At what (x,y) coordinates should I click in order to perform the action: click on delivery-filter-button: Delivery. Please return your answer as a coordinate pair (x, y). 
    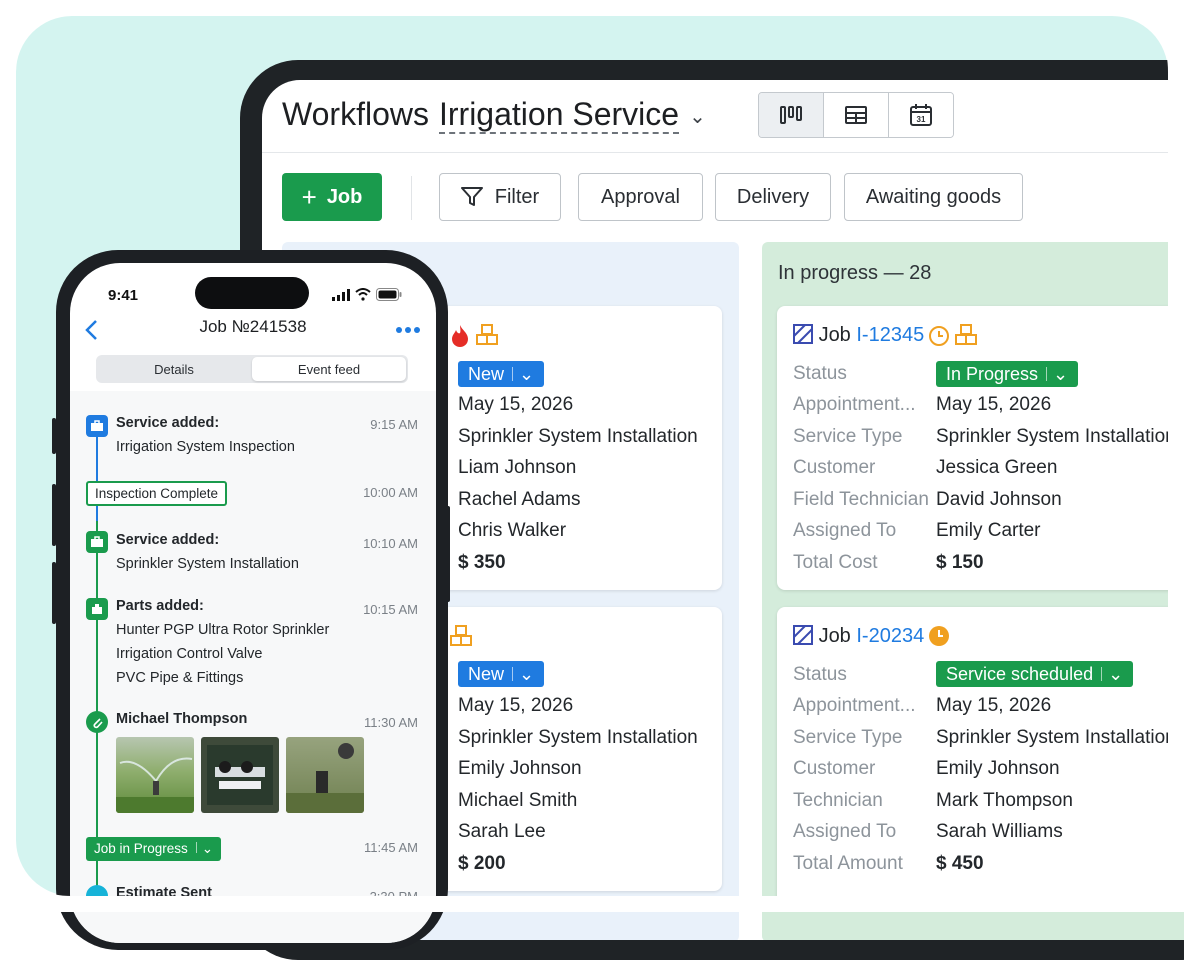
    Looking at the image, I should click on (773, 197).